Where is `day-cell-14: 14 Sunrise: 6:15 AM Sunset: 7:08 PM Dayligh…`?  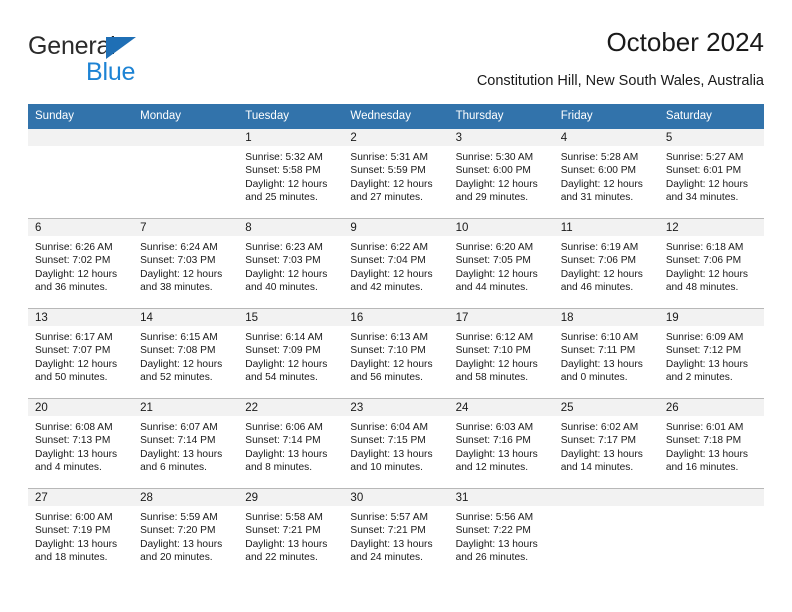 day-cell-14: 14 Sunrise: 6:15 AM Sunset: 7:08 PM Dayligh… is located at coordinates (186, 353).